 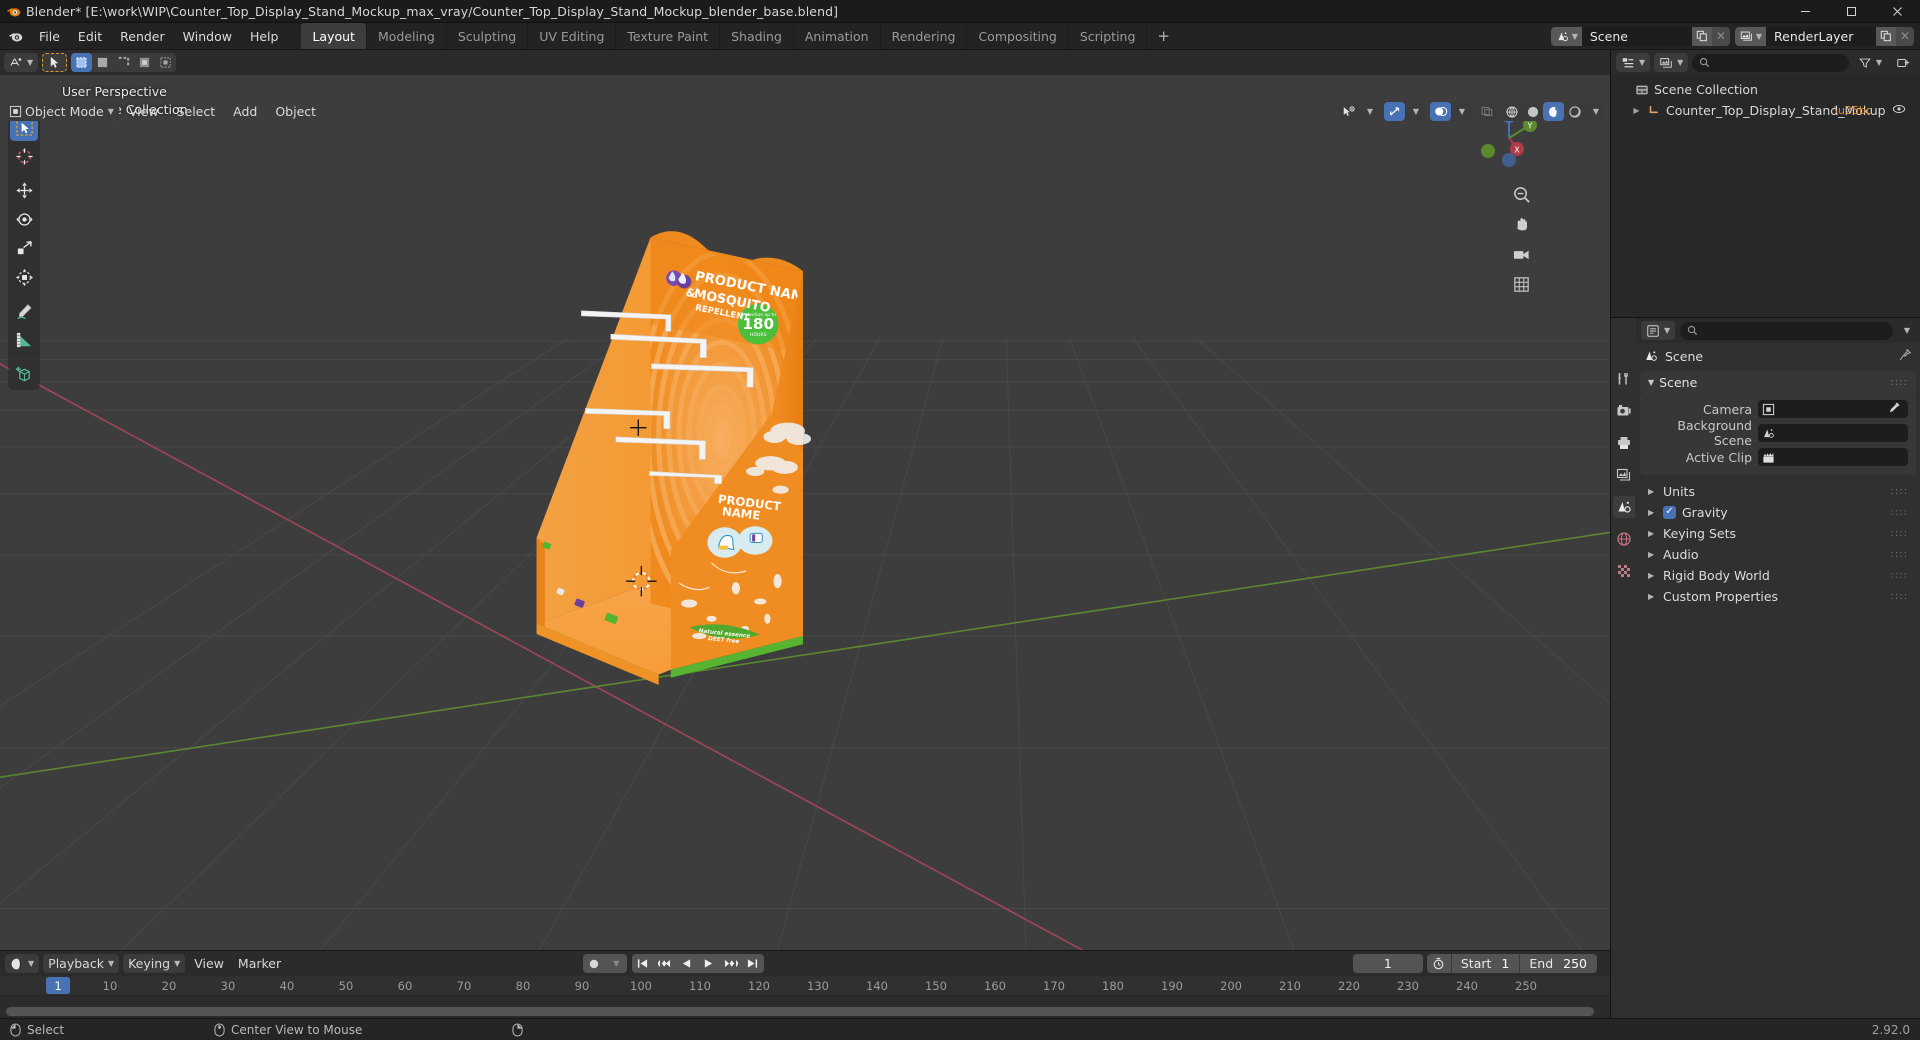 What do you see at coordinates (24, 311) in the screenshot?
I see `annotate-tool` at bounding box center [24, 311].